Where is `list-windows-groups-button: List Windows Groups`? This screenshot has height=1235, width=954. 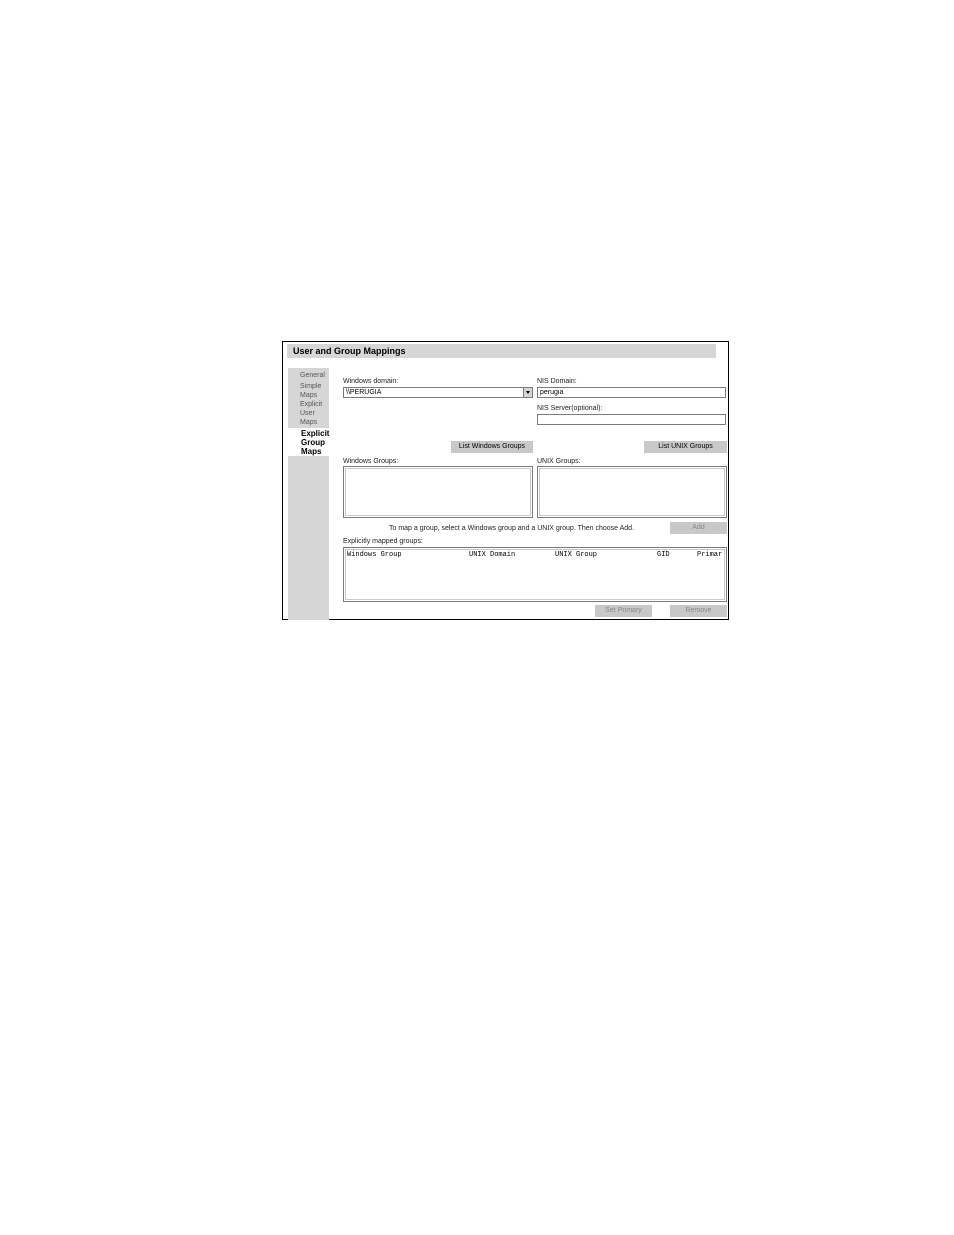
list-windows-groups-button: List Windows Groups is located at coordinates (492, 447).